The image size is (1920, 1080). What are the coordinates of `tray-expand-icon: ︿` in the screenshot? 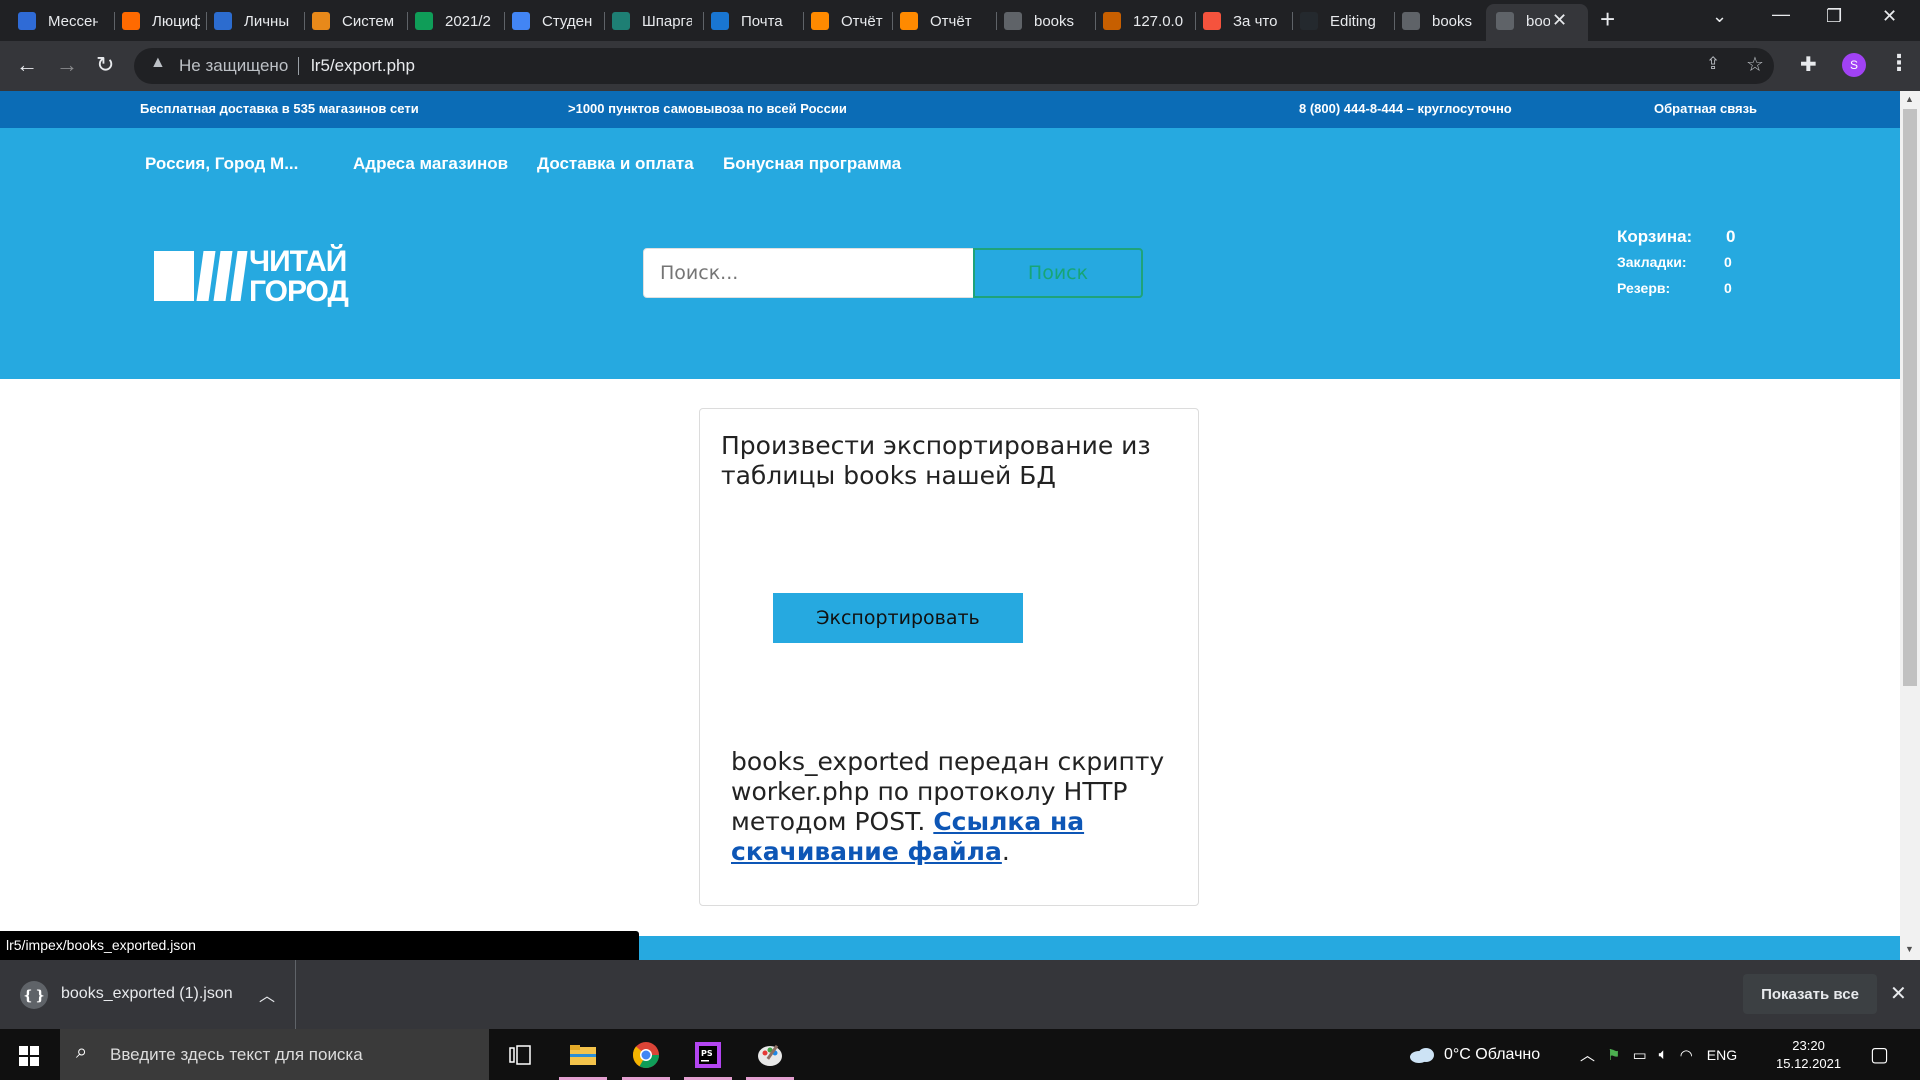 It's located at (1587, 1054).